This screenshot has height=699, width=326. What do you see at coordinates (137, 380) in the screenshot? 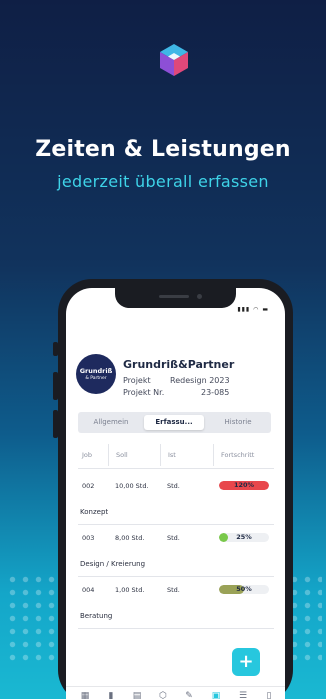
I see `project-label: Projekt` at bounding box center [137, 380].